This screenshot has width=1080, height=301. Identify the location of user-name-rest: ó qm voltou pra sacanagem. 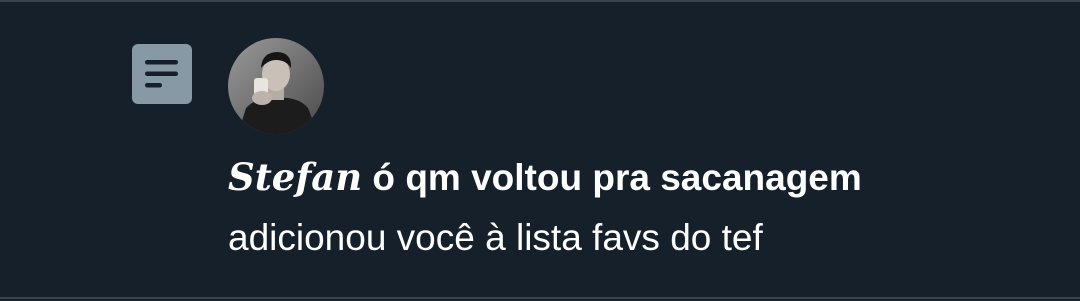
(611, 177).